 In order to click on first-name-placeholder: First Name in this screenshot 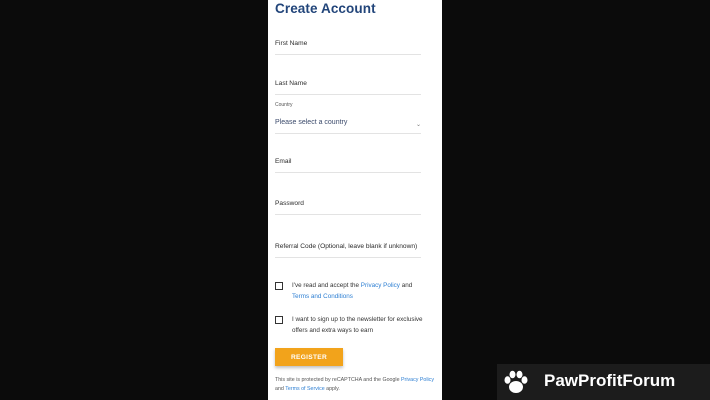, I will do `click(291, 43)`.